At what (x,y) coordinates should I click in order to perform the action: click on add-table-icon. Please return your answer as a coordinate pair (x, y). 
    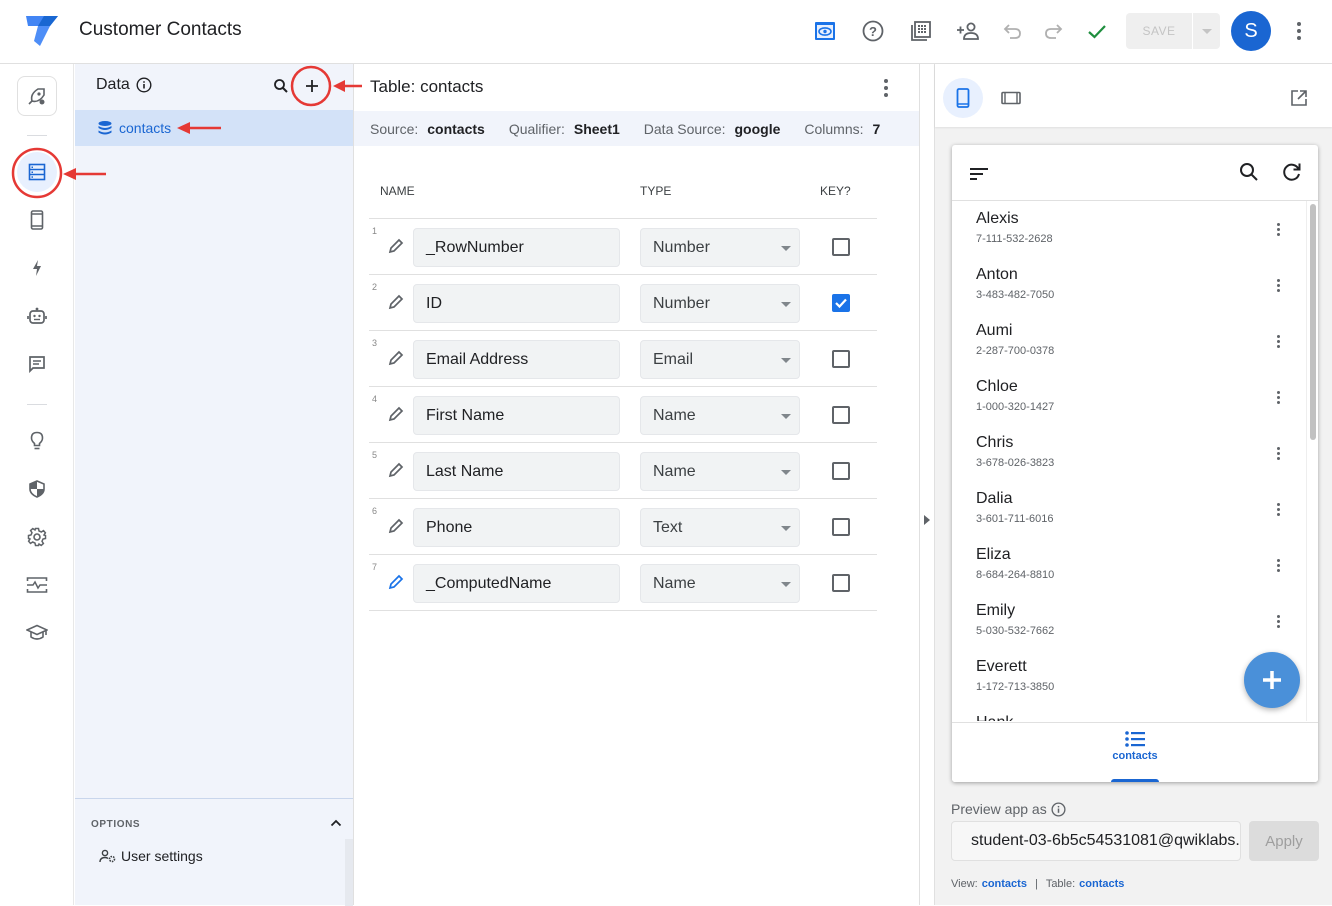
    Looking at the image, I should click on (312, 86).